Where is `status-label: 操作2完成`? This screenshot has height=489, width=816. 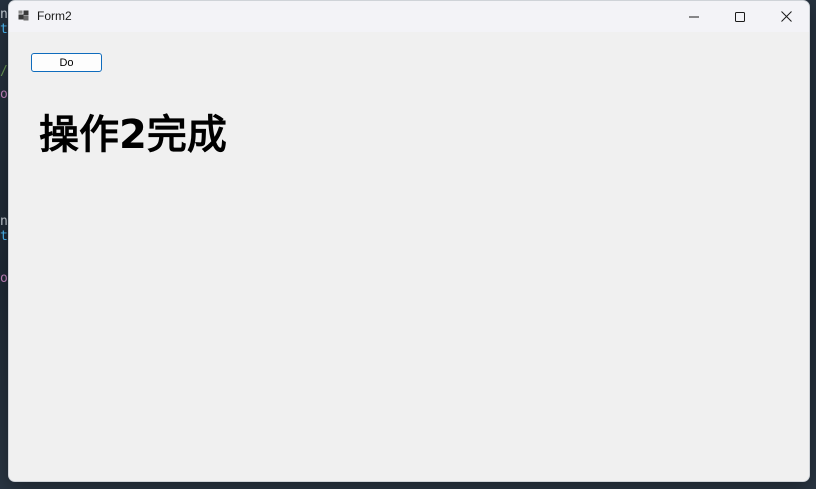 status-label: 操作2完成 is located at coordinates (133, 135).